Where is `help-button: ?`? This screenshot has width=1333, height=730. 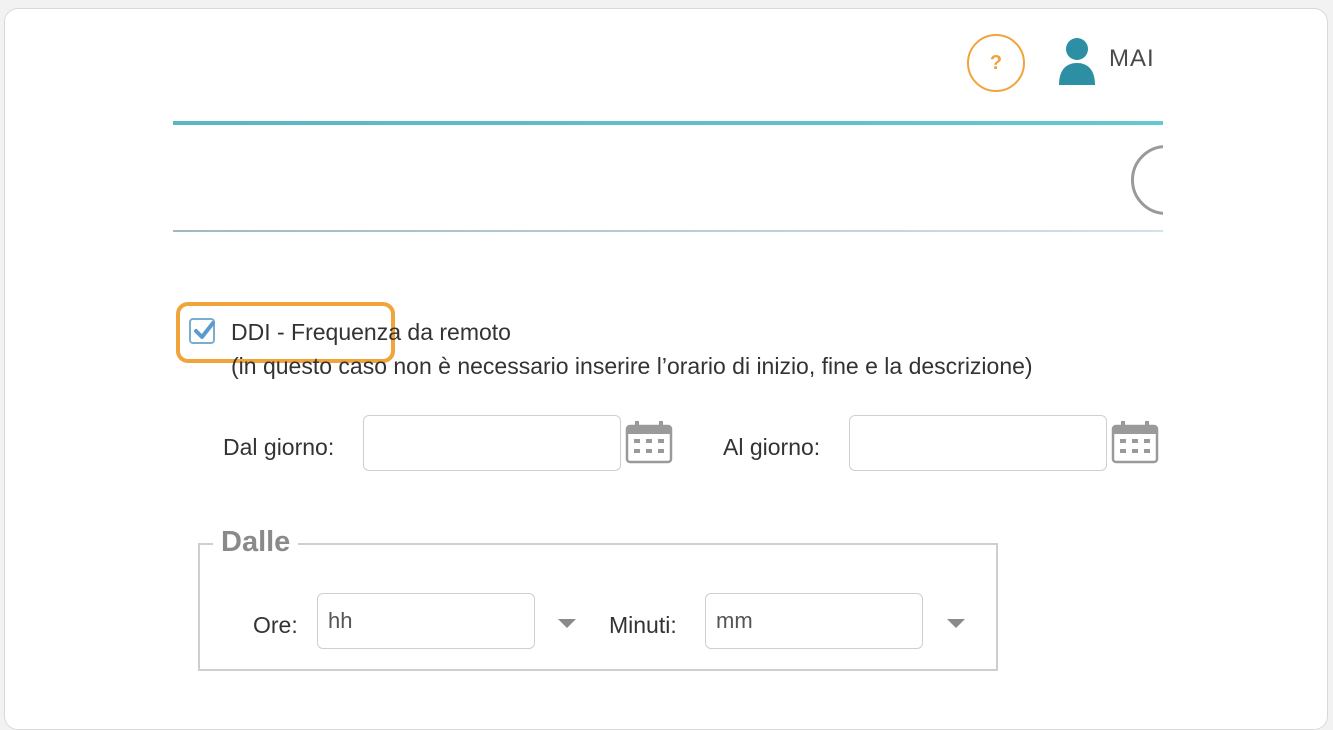 help-button: ? is located at coordinates (996, 63).